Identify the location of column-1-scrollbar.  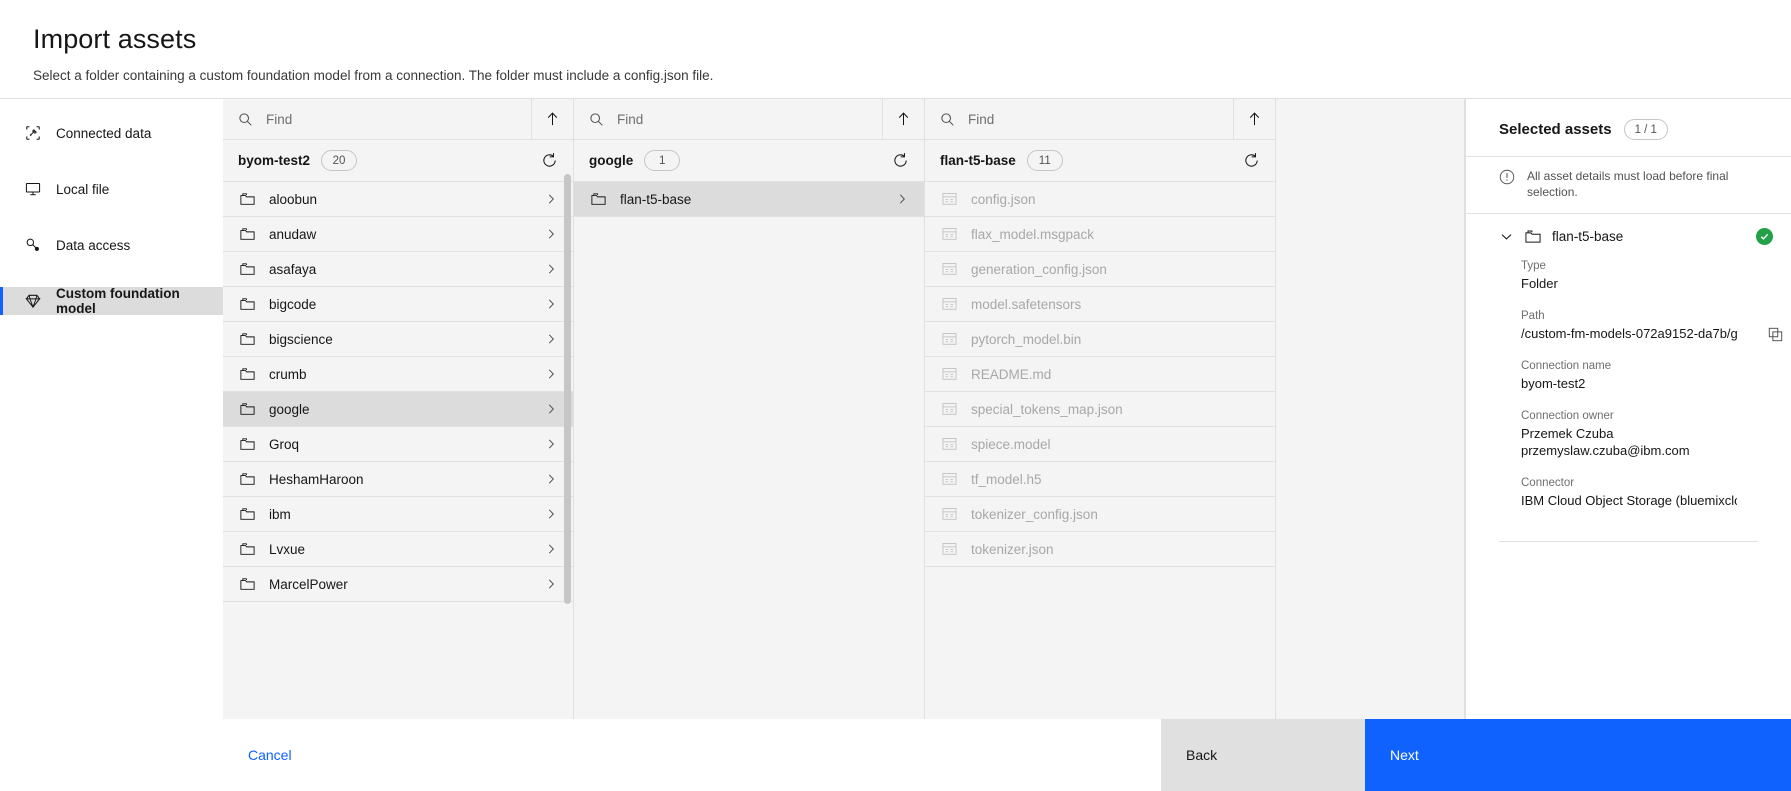
(567, 389).